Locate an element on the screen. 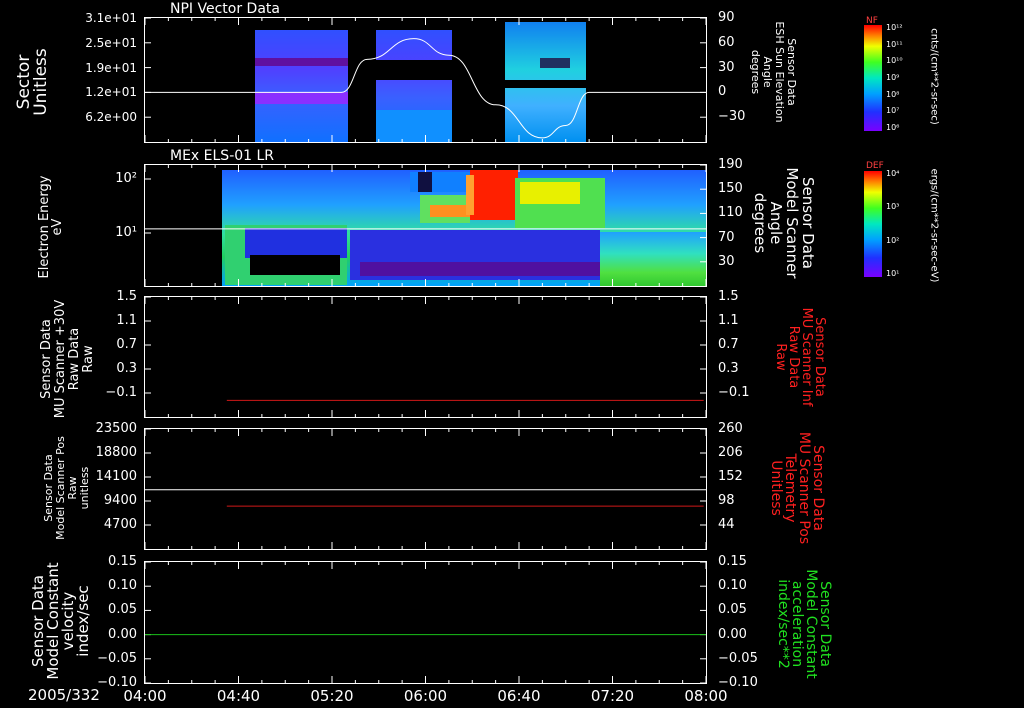  p1-right-tick: 0 is located at coordinates (722, 92).